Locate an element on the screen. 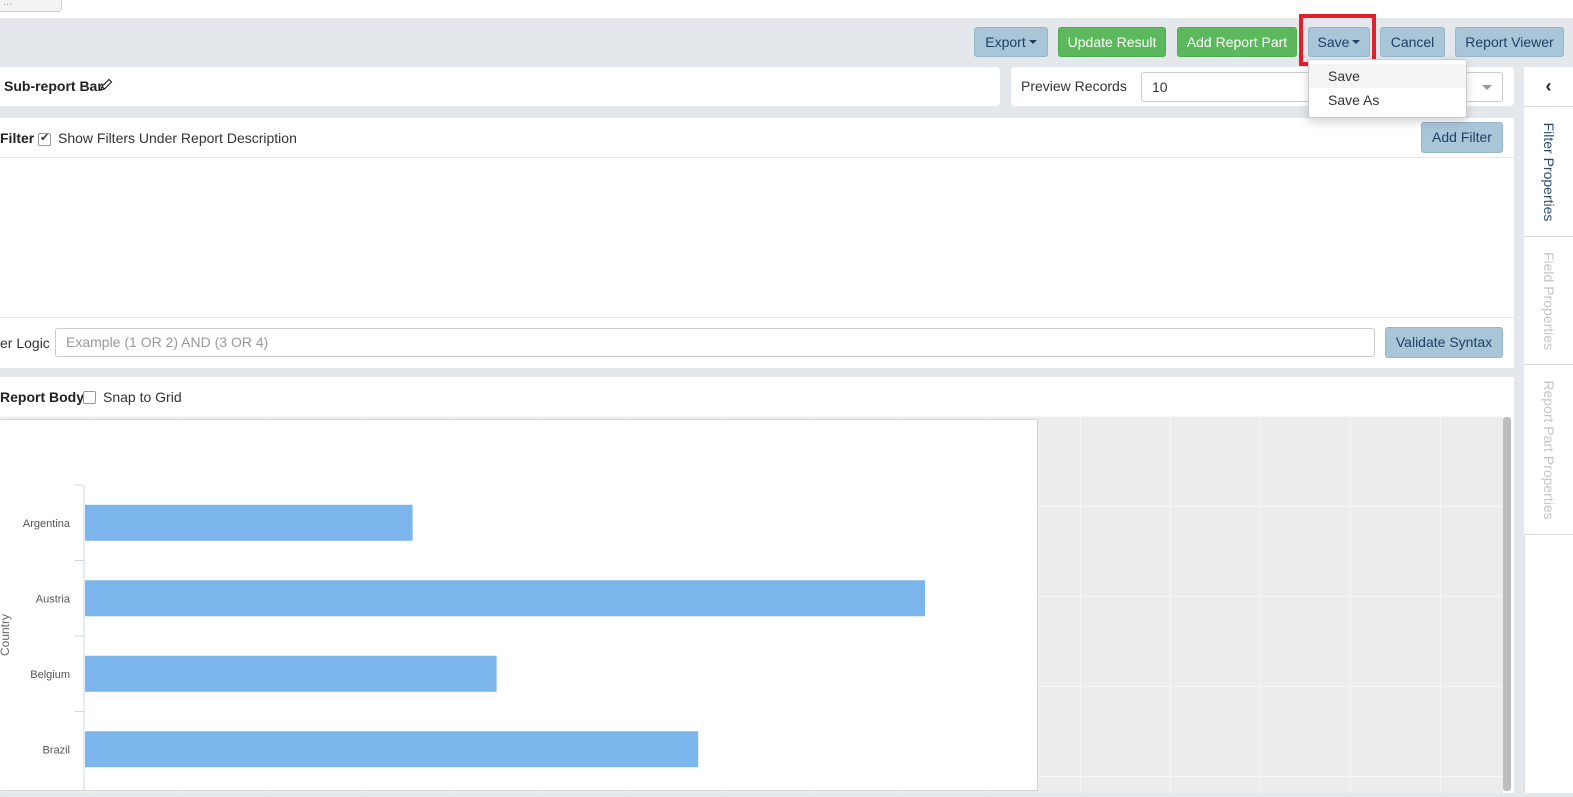  tab-field-properties-label: Field Properties is located at coordinates (1548, 300).